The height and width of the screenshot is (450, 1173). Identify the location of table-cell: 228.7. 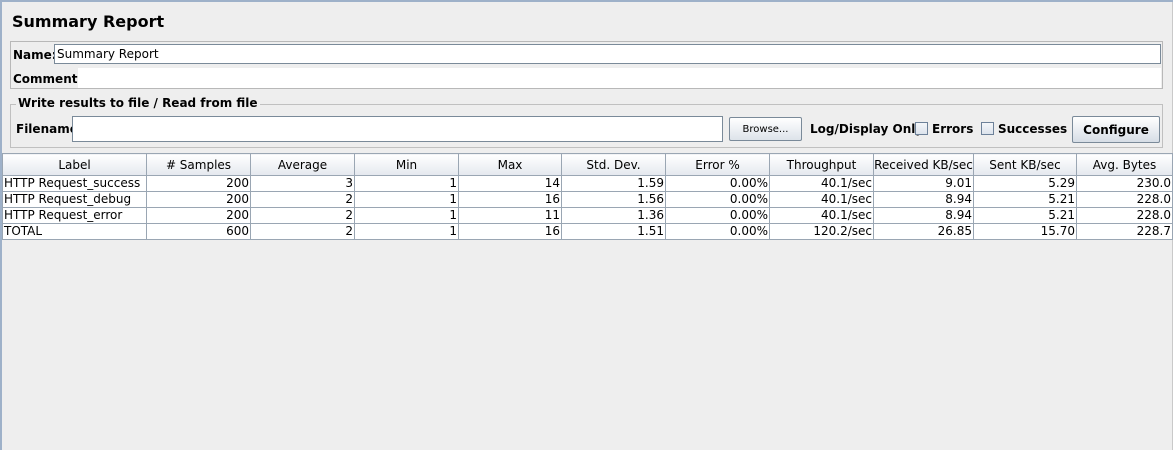
(1124, 231).